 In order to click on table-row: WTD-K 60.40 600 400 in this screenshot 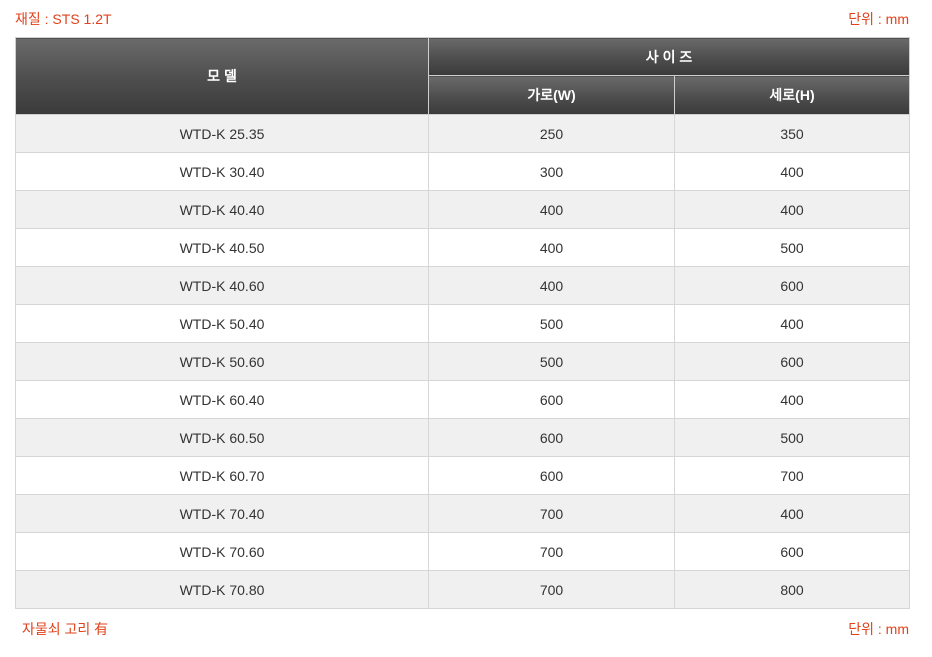, I will do `click(463, 399)`.